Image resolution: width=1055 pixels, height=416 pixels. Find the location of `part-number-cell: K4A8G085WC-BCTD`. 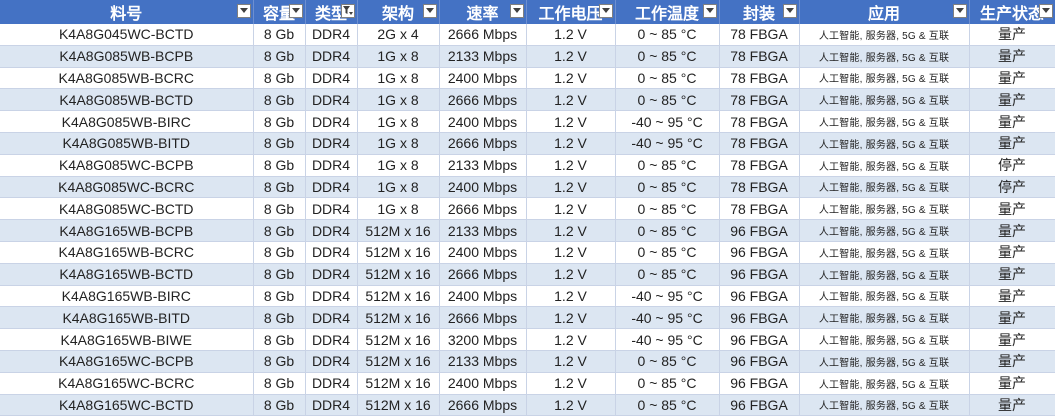

part-number-cell: K4A8G085WC-BCTD is located at coordinates (127, 209).